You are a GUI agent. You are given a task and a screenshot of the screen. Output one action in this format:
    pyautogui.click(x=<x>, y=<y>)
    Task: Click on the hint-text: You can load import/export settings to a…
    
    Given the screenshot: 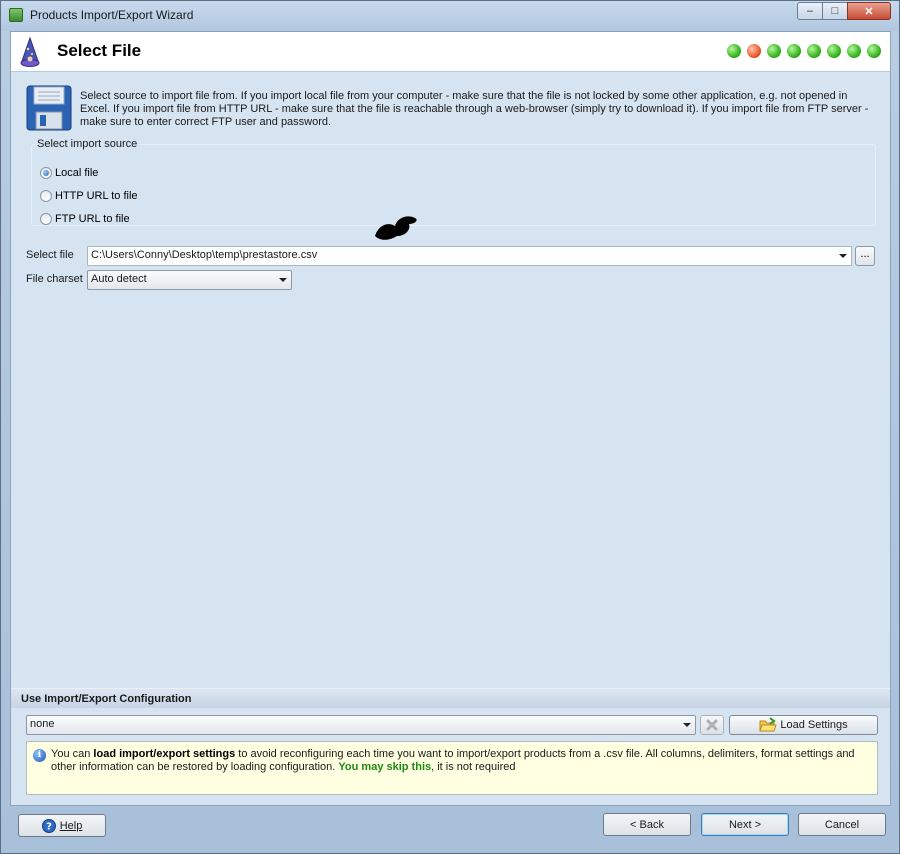 What is the action you would take?
    pyautogui.click(x=462, y=761)
    